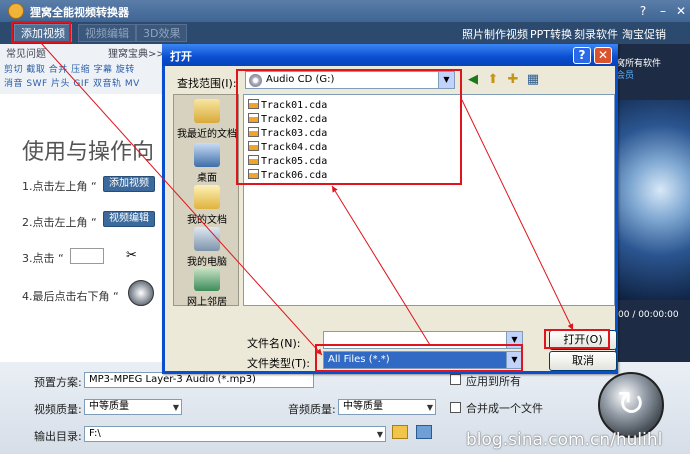 The width and height of the screenshot is (690, 454). I want to click on highlight-file-list, so click(349, 127).